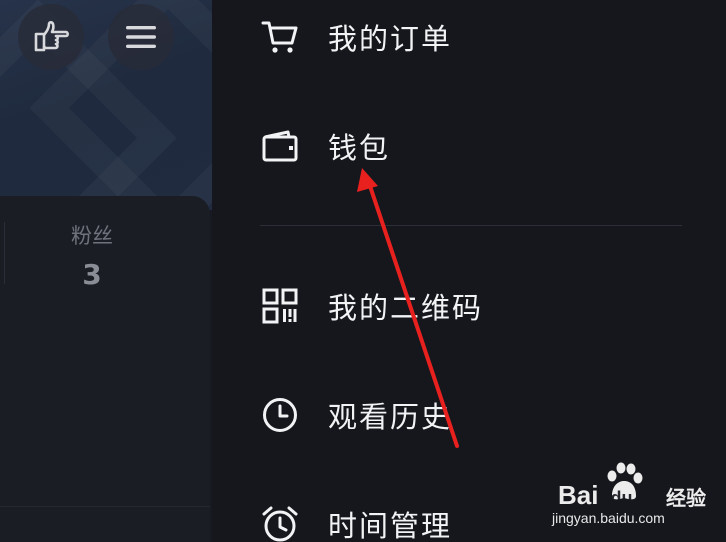 The image size is (726, 542). I want to click on menu-item-label: 我的订单, so click(390, 39).